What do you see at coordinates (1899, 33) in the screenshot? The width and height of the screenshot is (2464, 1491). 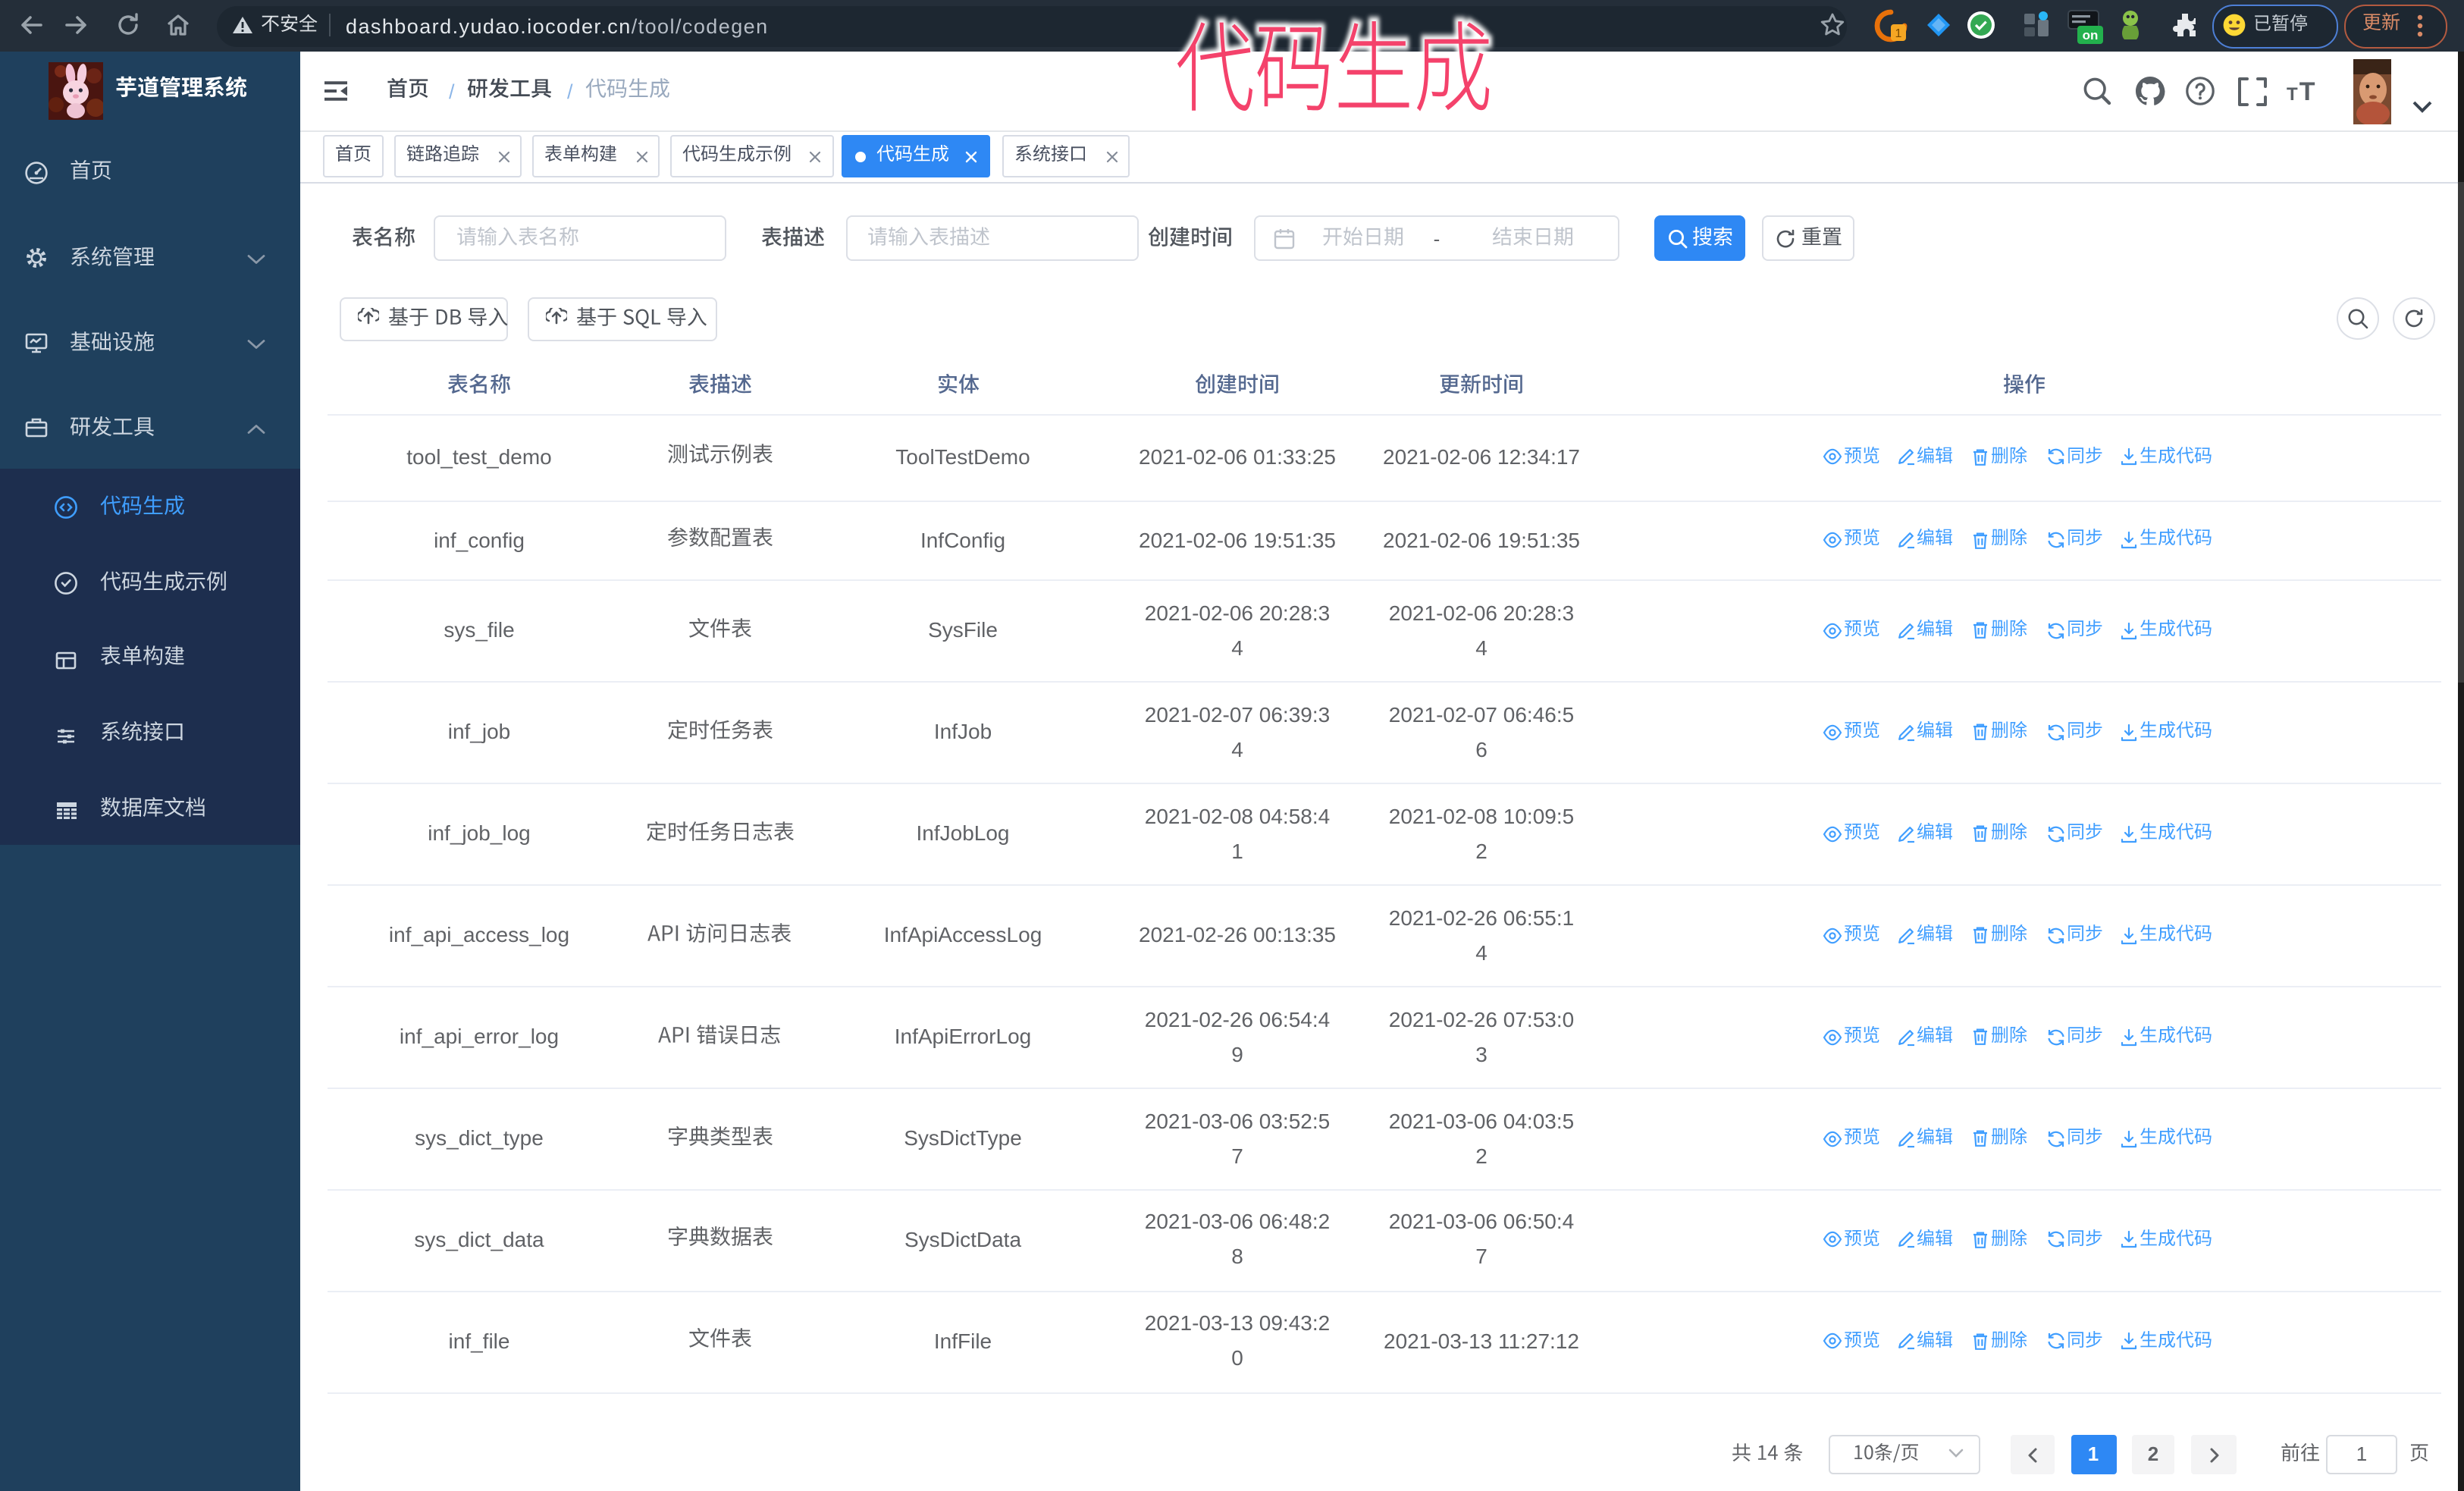 I see `svg-text: 1` at bounding box center [1899, 33].